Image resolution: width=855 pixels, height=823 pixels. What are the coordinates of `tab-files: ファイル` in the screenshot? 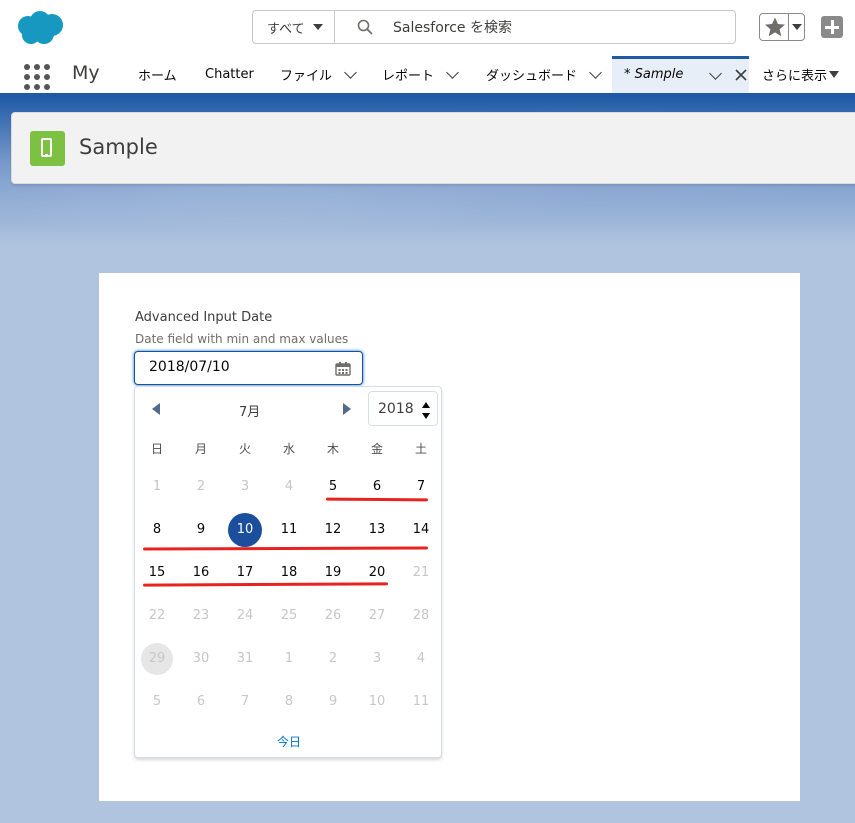 It's located at (318, 74).